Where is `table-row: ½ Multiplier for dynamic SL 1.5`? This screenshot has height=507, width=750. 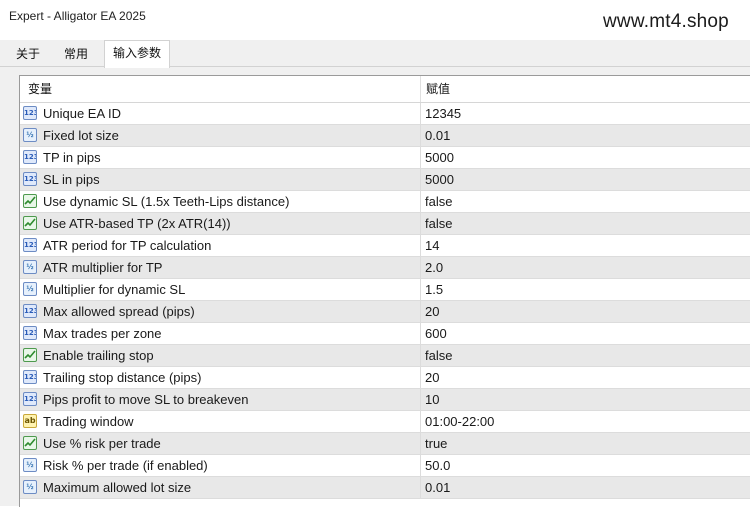 table-row: ½ Multiplier for dynamic SL 1.5 is located at coordinates (385, 290).